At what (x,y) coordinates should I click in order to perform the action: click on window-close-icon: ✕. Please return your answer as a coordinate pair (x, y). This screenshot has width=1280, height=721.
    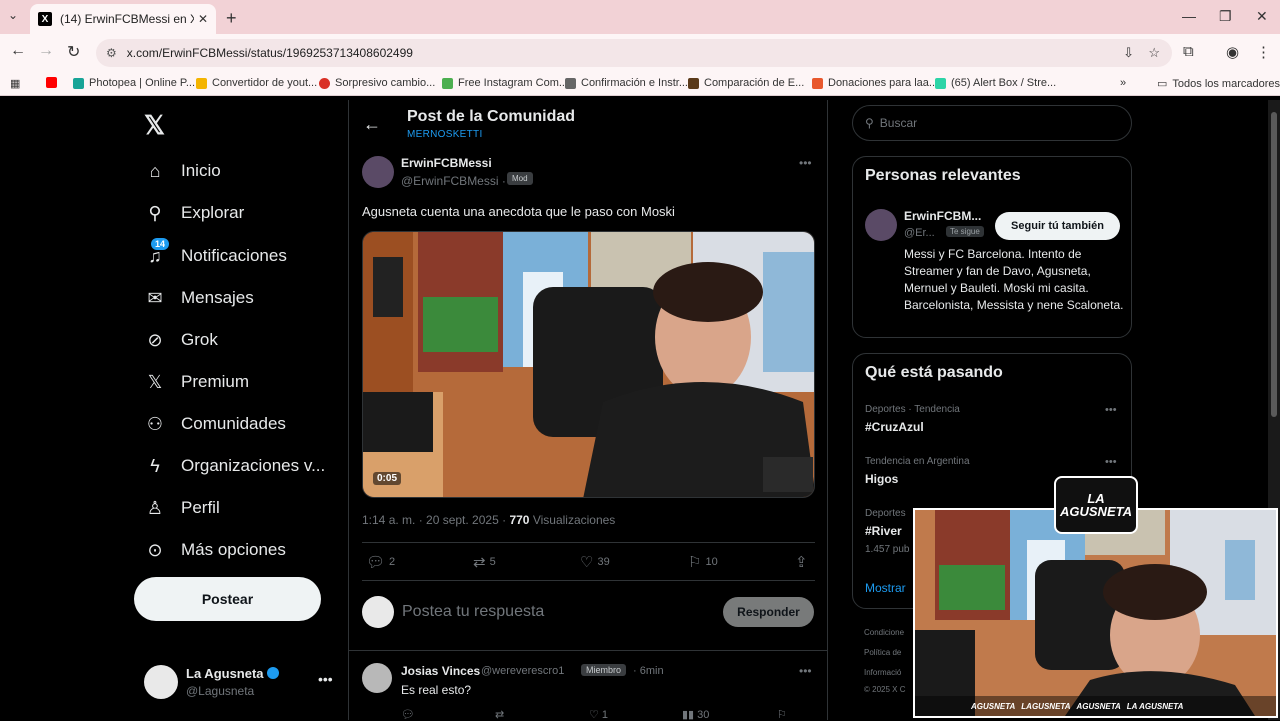
    Looking at the image, I should click on (1262, 16).